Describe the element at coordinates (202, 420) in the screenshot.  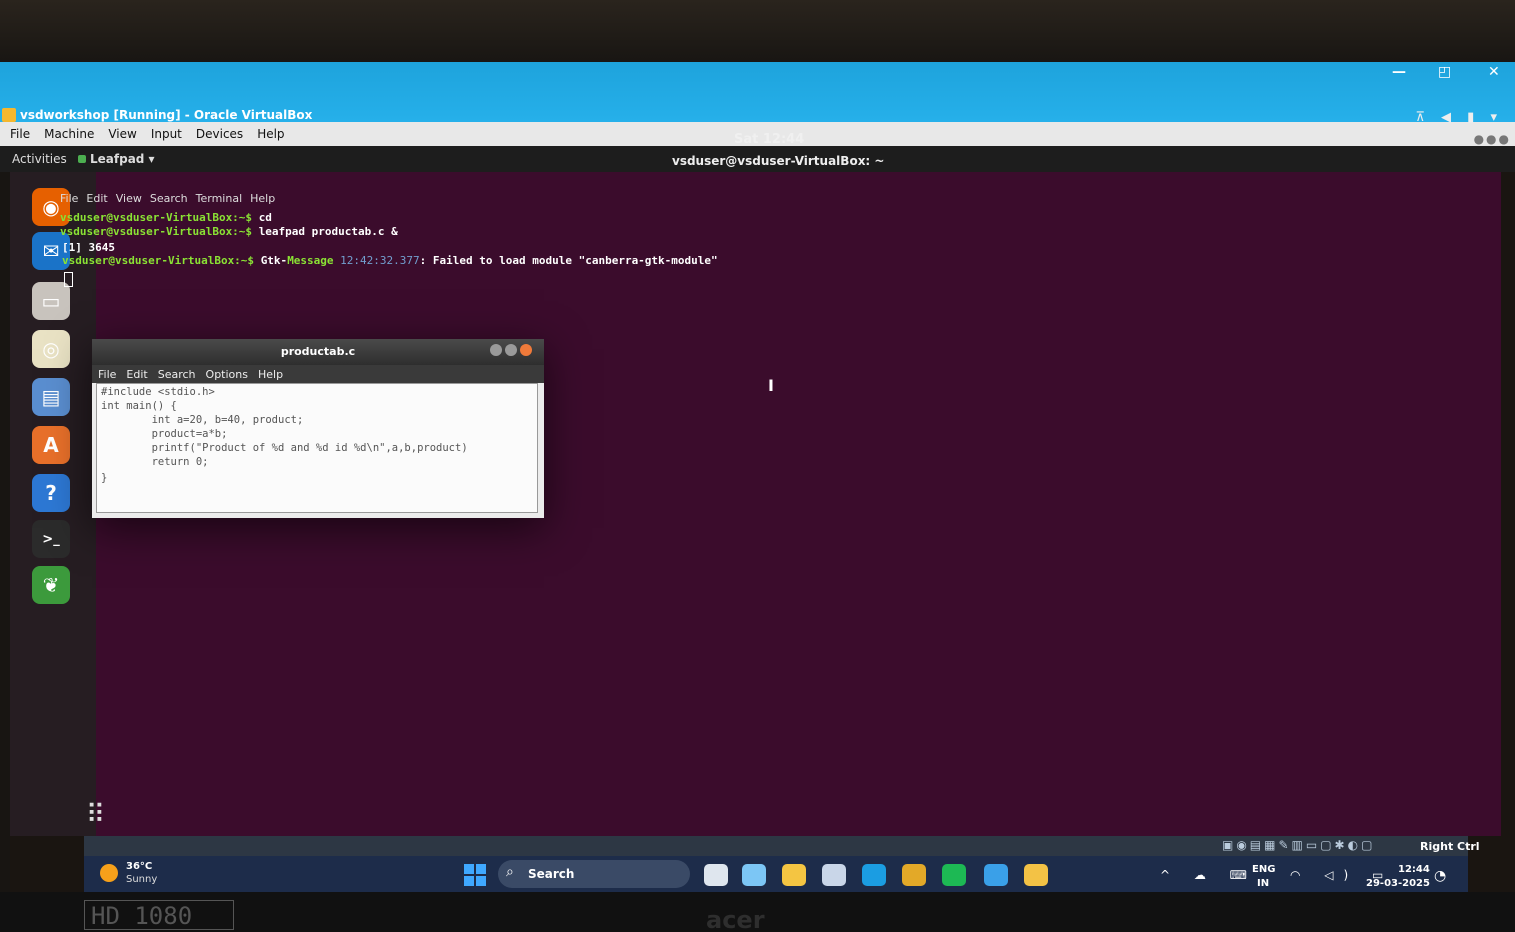
I see `code-line: int a=20, b=40, product;` at that location.